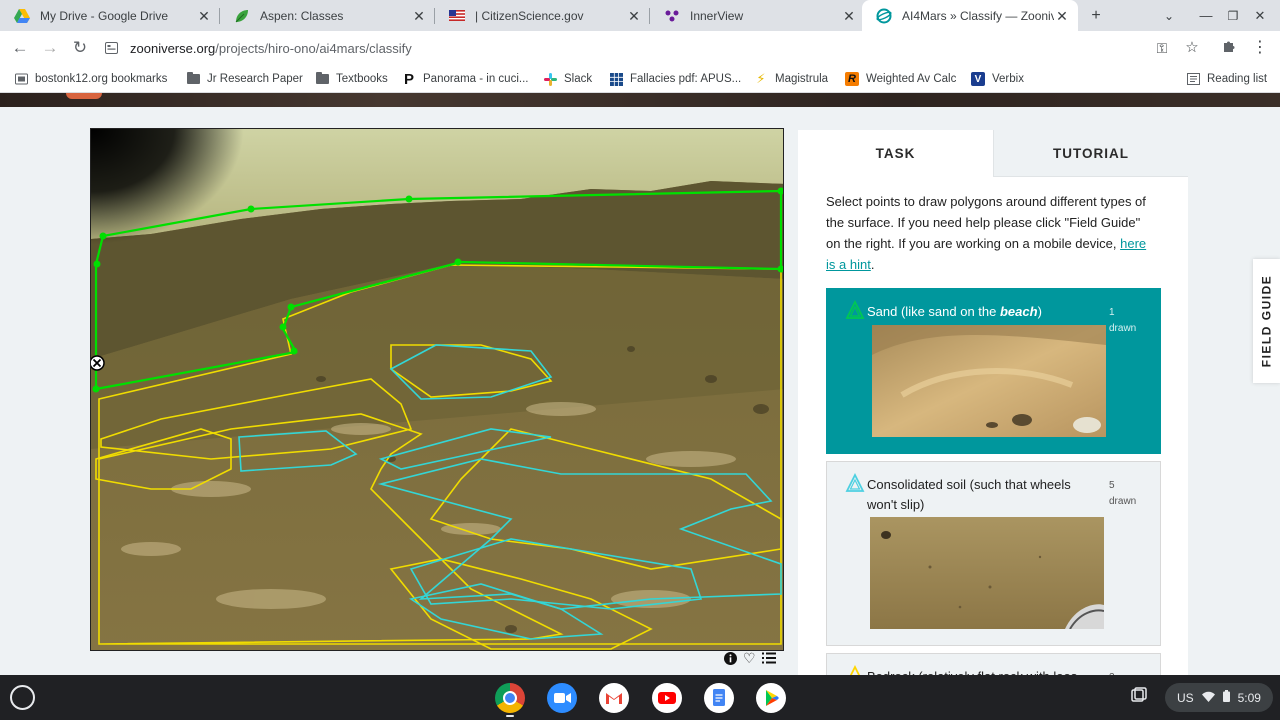 The height and width of the screenshot is (720, 1280). Describe the element at coordinates (1193, 79) in the screenshot. I see `reading-list-icon` at that location.